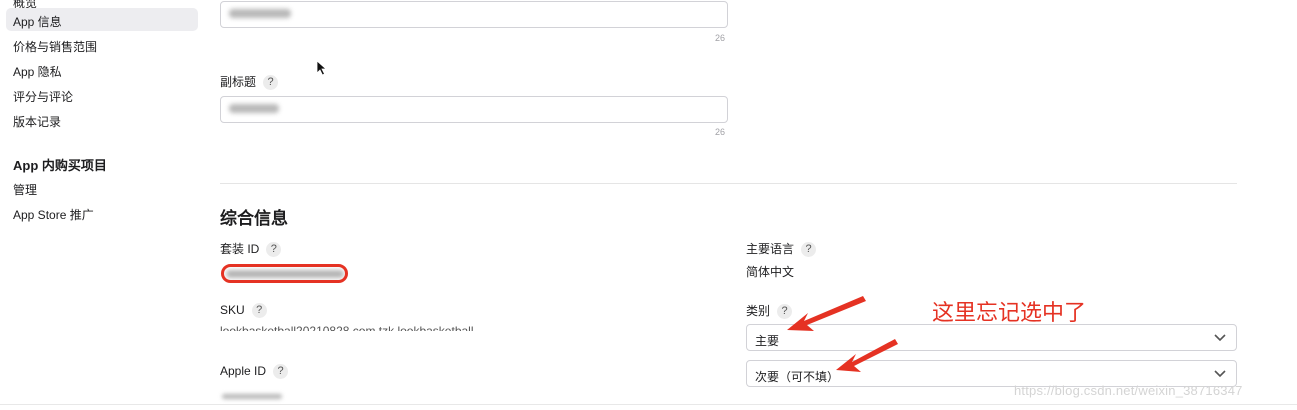  What do you see at coordinates (232, 310) in the screenshot?
I see `sku-label: SKU` at bounding box center [232, 310].